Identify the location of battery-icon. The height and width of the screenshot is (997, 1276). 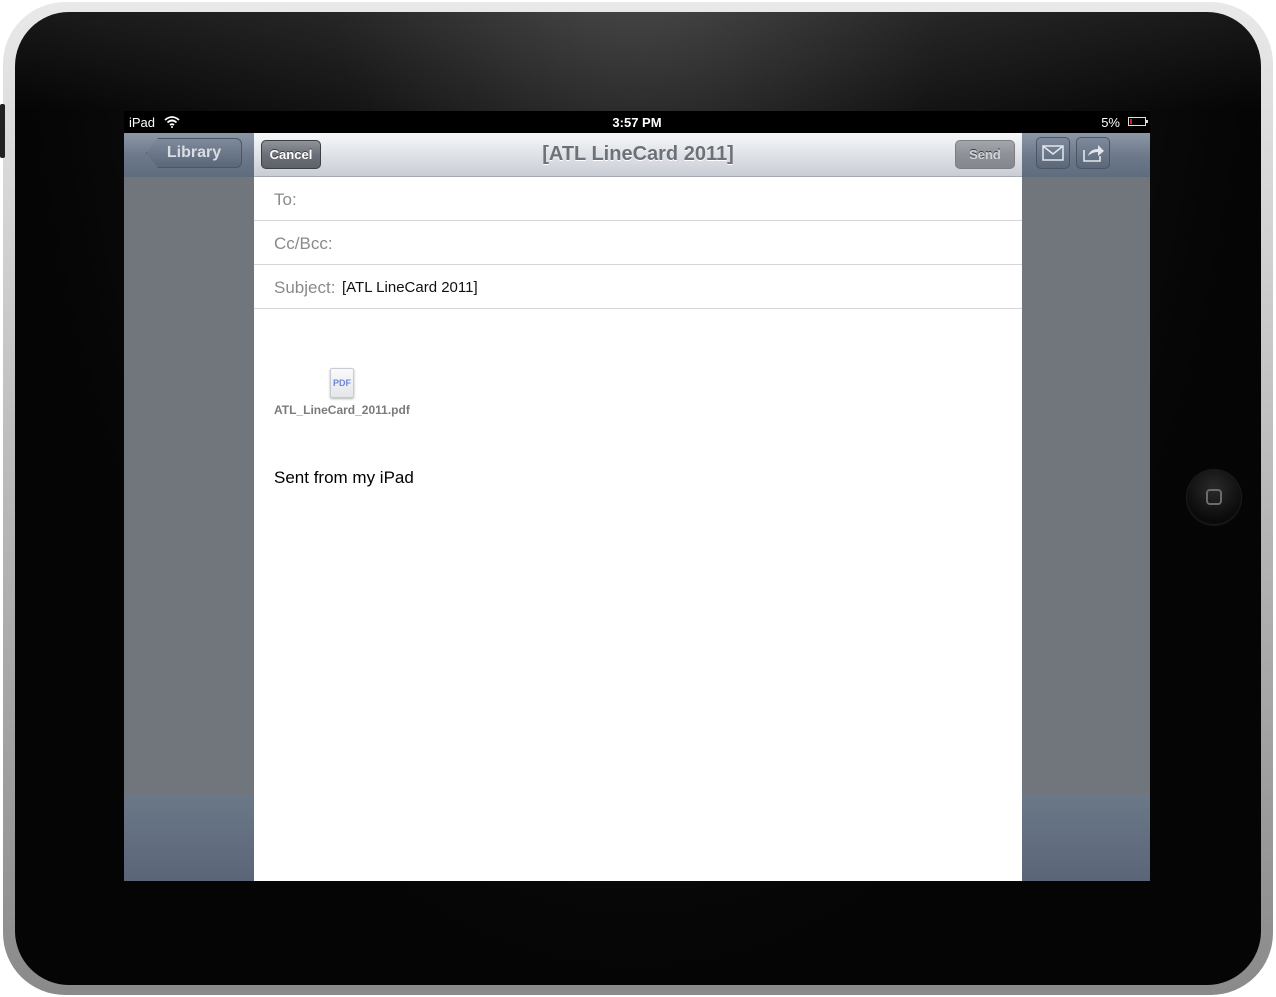
(1138, 121).